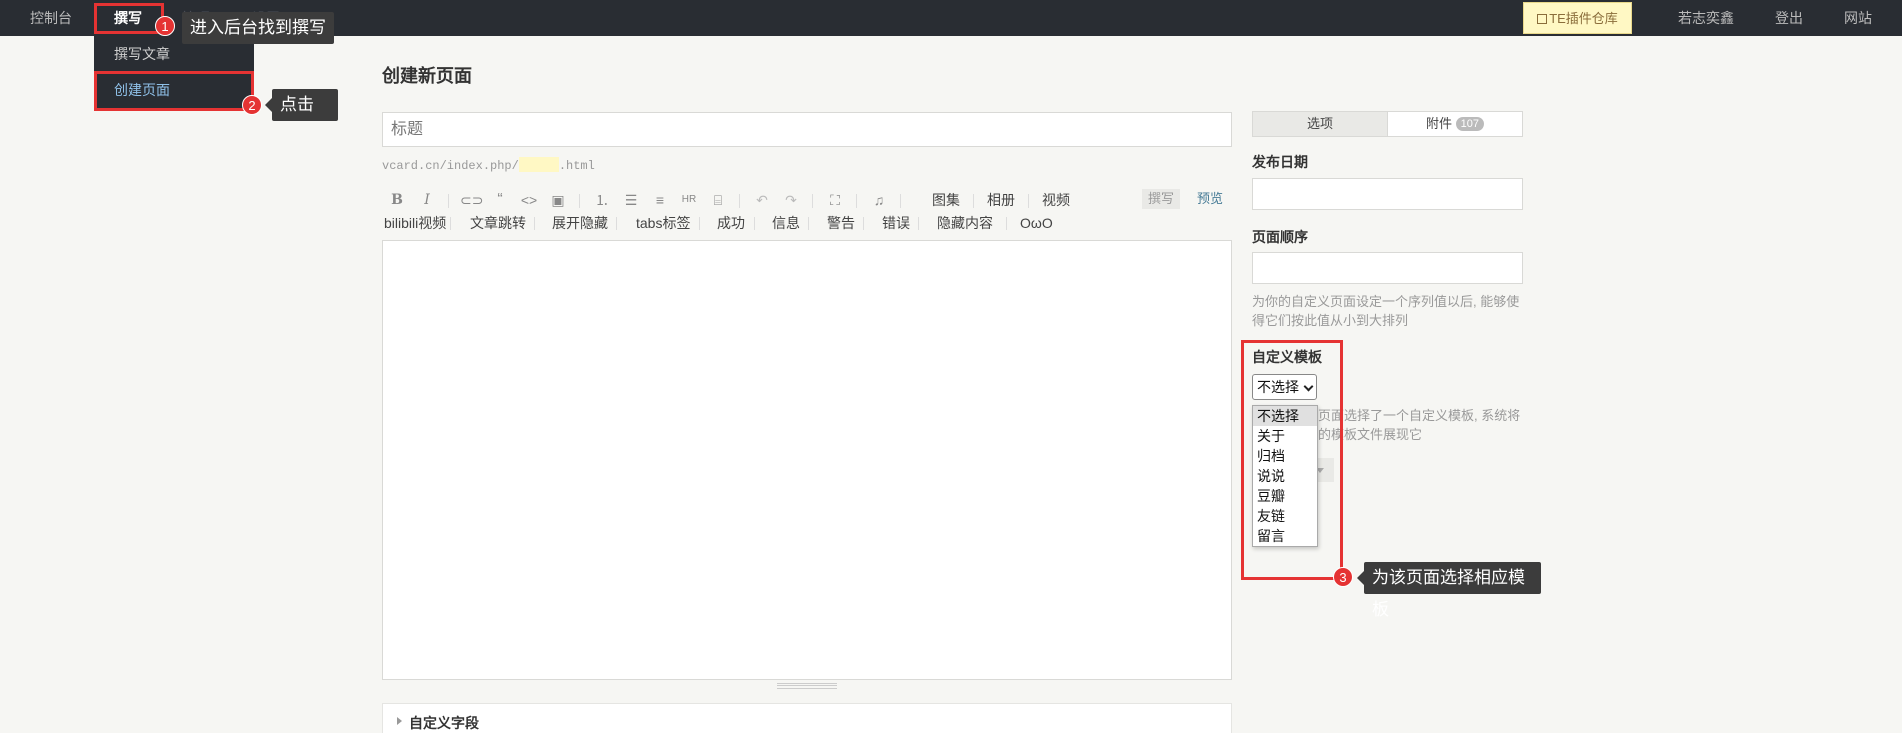 This screenshot has width=1902, height=733. I want to click on ordered-list-icon: ⒈, so click(602, 200).